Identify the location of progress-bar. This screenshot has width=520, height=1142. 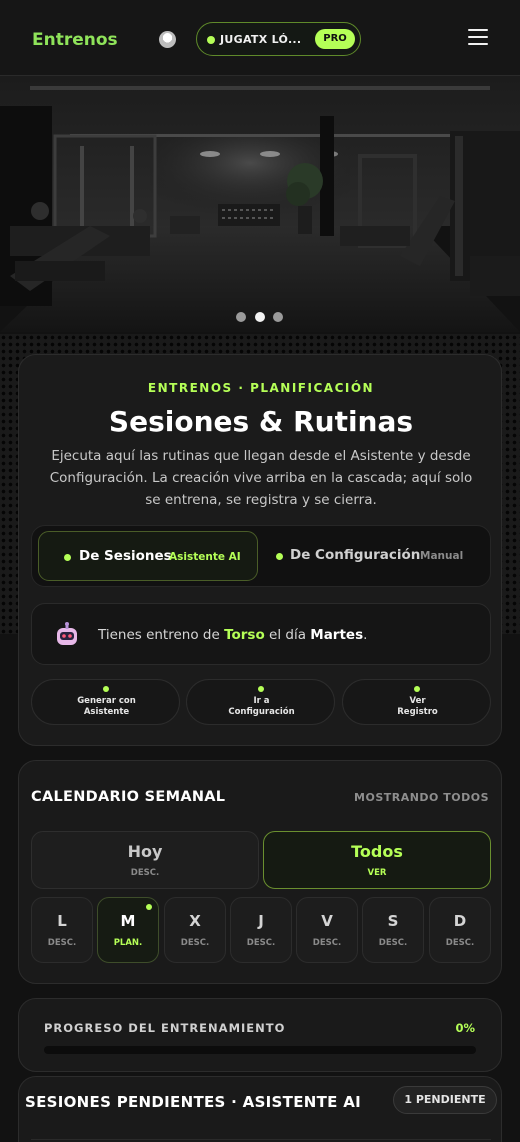
(260, 1050).